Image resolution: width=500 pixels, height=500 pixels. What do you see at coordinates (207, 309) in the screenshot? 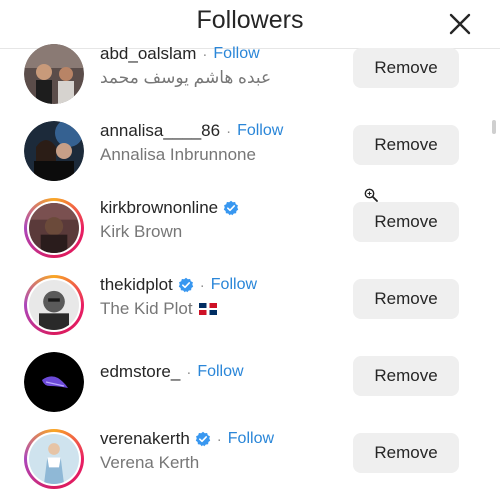
I see `dominican-republic-flag-icon` at bounding box center [207, 309].